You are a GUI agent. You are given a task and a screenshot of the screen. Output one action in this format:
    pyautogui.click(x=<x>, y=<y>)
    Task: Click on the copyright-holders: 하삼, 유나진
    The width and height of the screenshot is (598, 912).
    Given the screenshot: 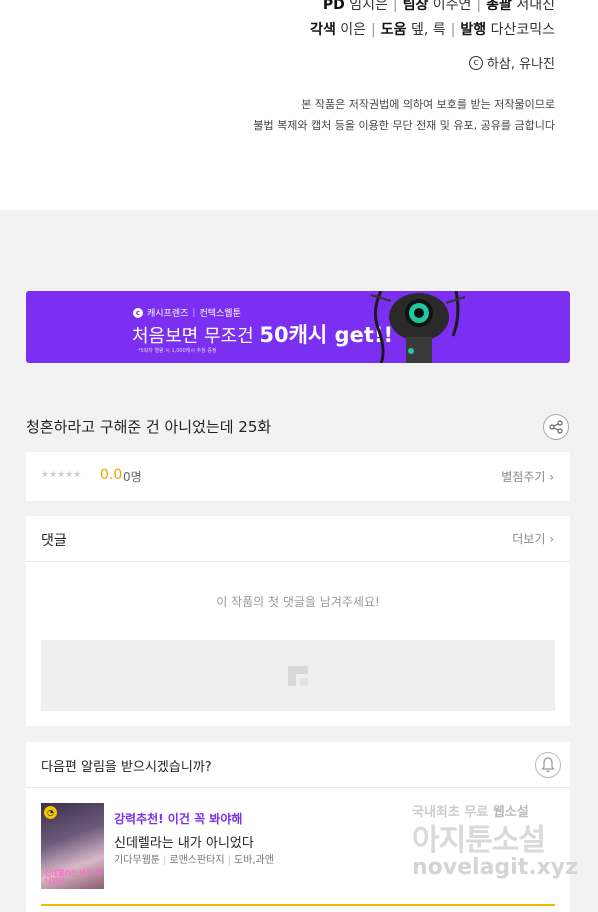 What is the action you would take?
    pyautogui.click(x=520, y=64)
    